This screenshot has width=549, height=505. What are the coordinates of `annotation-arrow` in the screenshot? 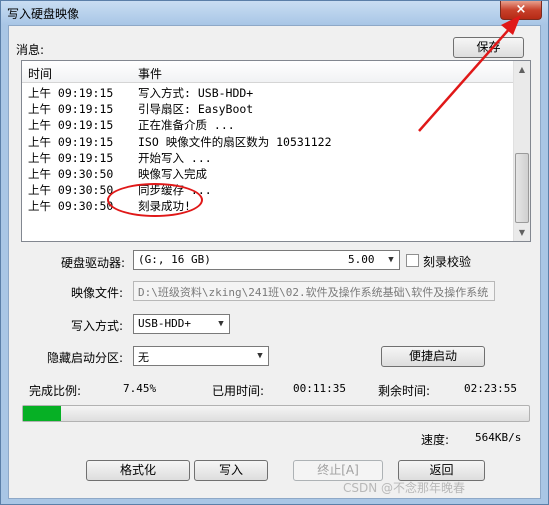 It's located at (469, 73).